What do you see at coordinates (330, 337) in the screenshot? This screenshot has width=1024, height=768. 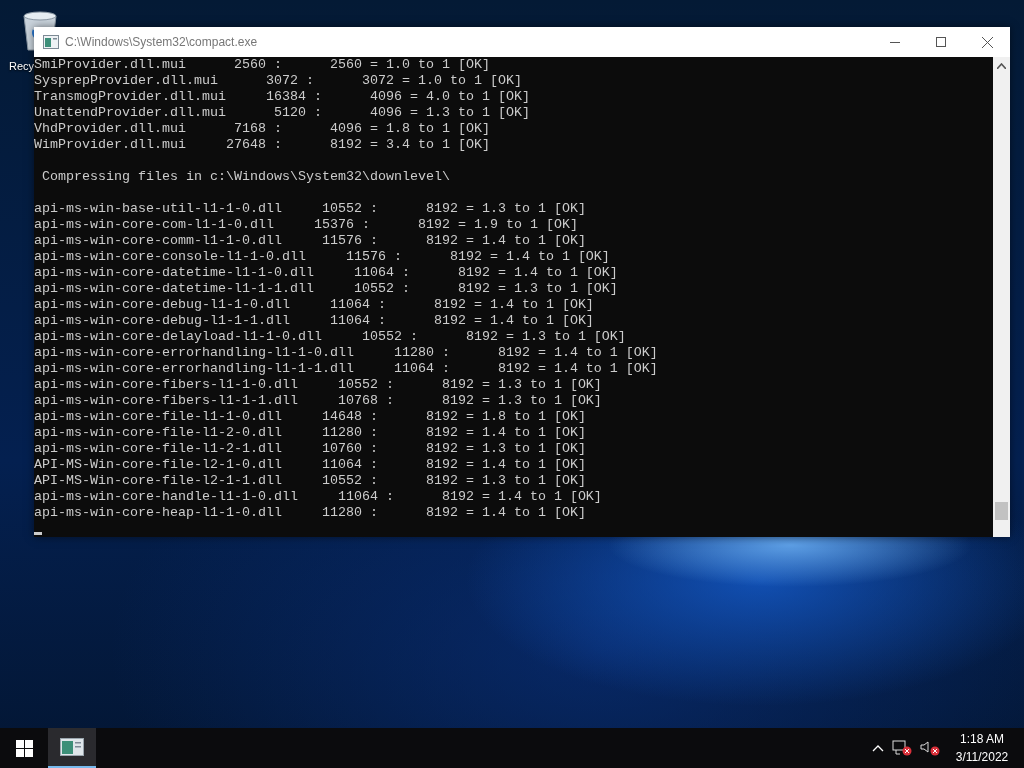 I see `console-line: api-ms-win-core-delayload-l1-1-0.dll 10552 : 8192 = 1.3 to 1 [OK]` at bounding box center [330, 337].